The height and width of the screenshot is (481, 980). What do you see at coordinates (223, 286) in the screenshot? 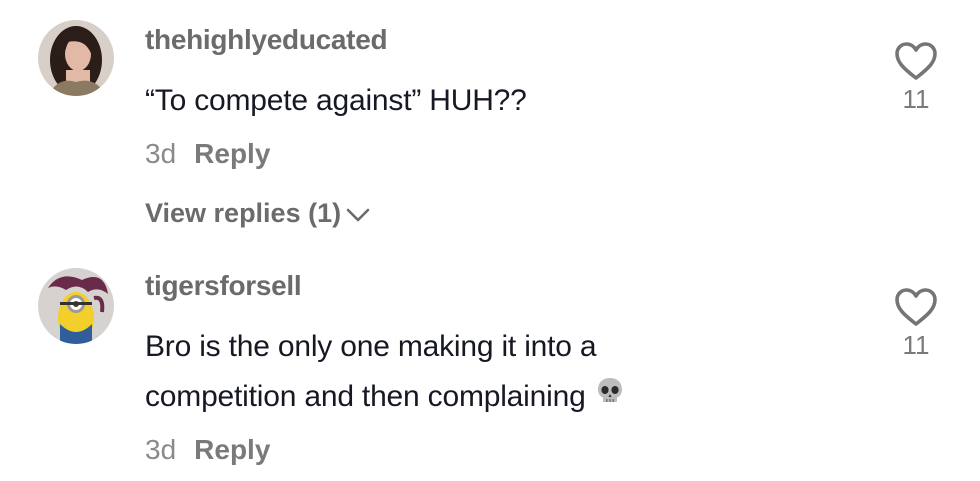
I see `comment-username: tigersforsell` at bounding box center [223, 286].